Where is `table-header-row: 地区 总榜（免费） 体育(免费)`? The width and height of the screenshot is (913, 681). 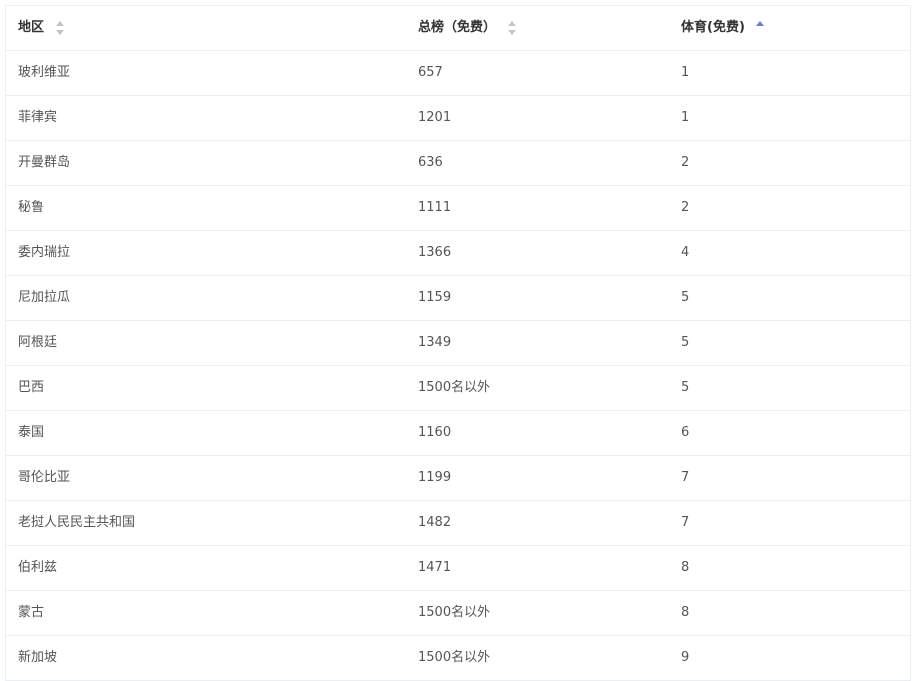 table-header-row: 地区 总榜（免费） 体育(免费) is located at coordinates (458, 28).